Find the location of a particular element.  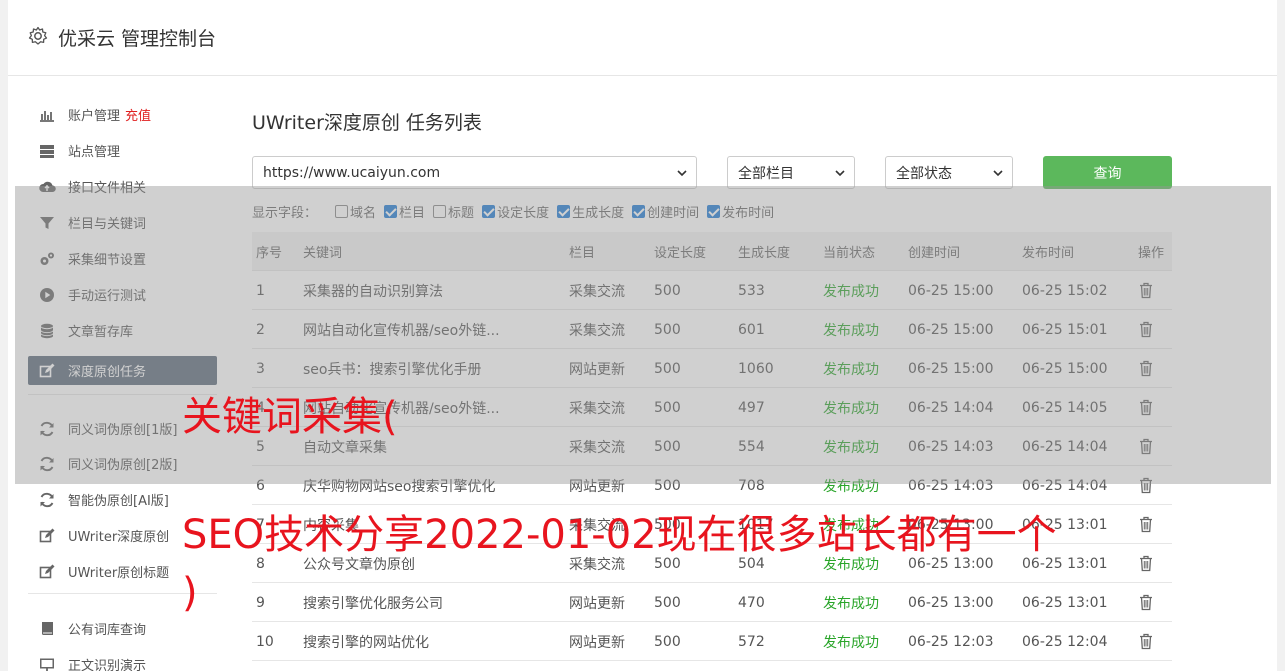

sidebar-item: 公有词库查询 is located at coordinates (122, 628).